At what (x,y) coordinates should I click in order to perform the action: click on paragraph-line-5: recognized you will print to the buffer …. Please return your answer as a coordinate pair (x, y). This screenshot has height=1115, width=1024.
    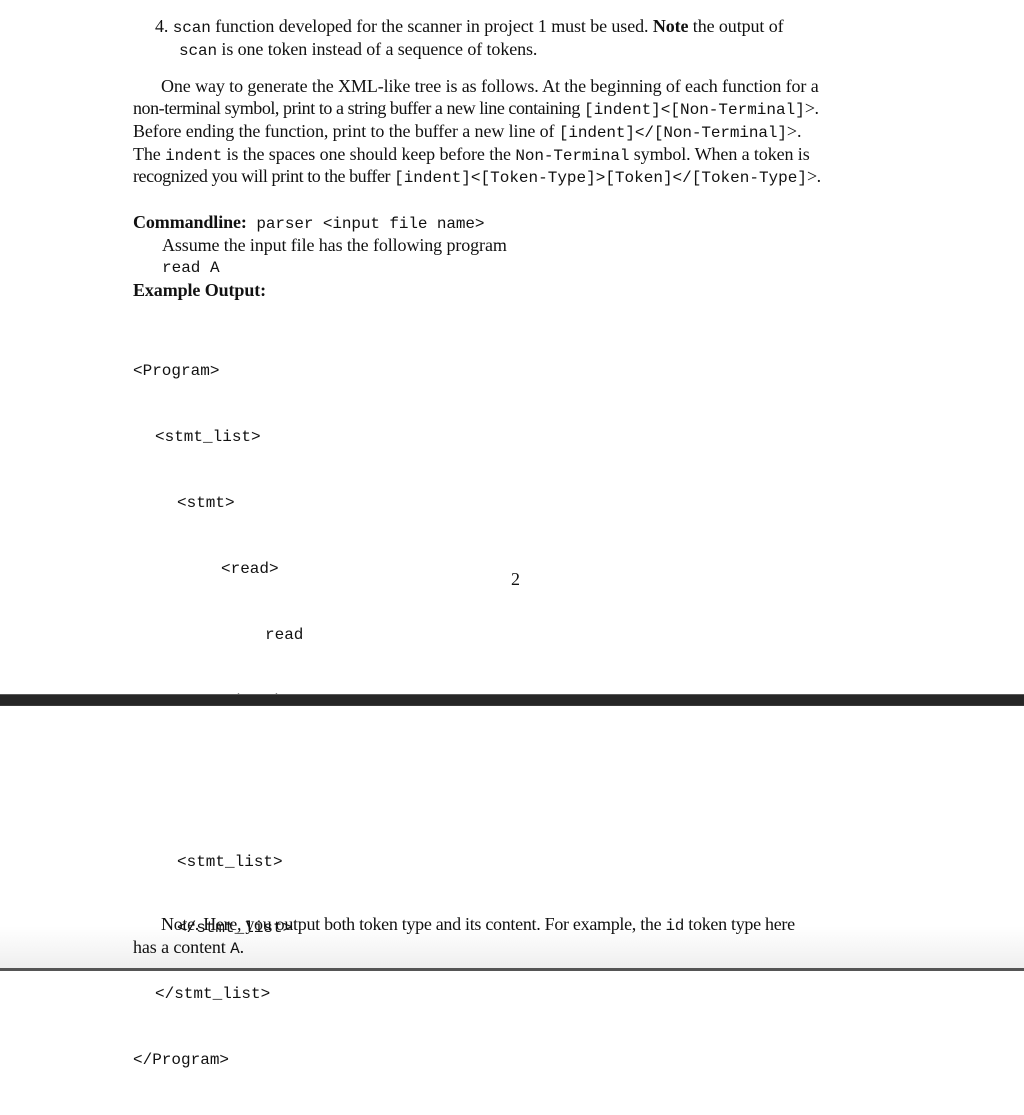
    Looking at the image, I should click on (477, 177).